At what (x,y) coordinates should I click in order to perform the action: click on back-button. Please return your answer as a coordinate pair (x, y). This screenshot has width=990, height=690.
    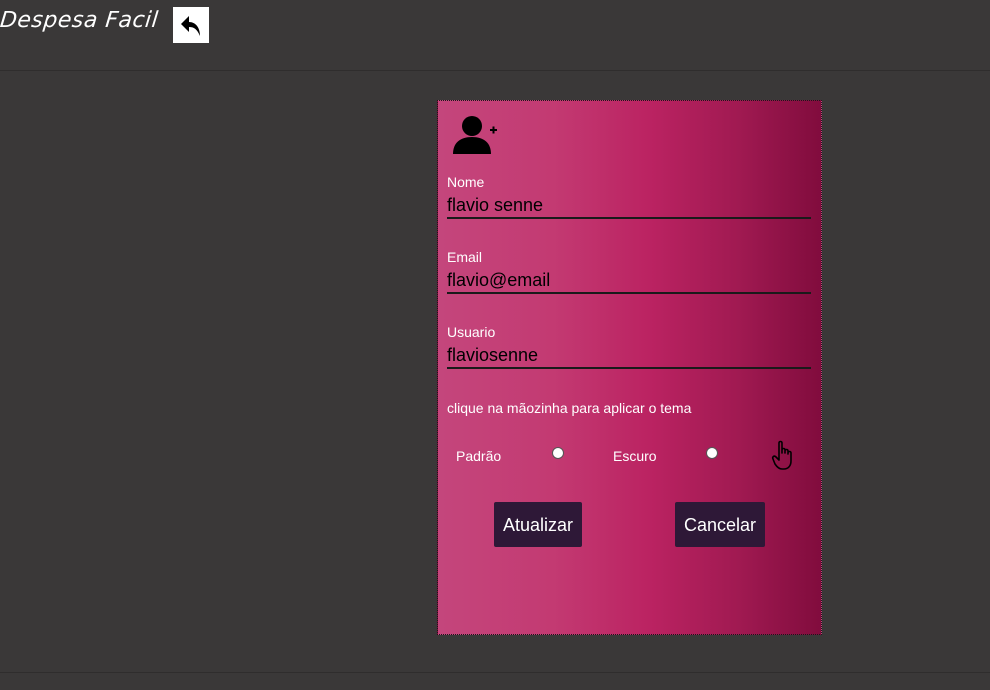
    Looking at the image, I should click on (191, 25).